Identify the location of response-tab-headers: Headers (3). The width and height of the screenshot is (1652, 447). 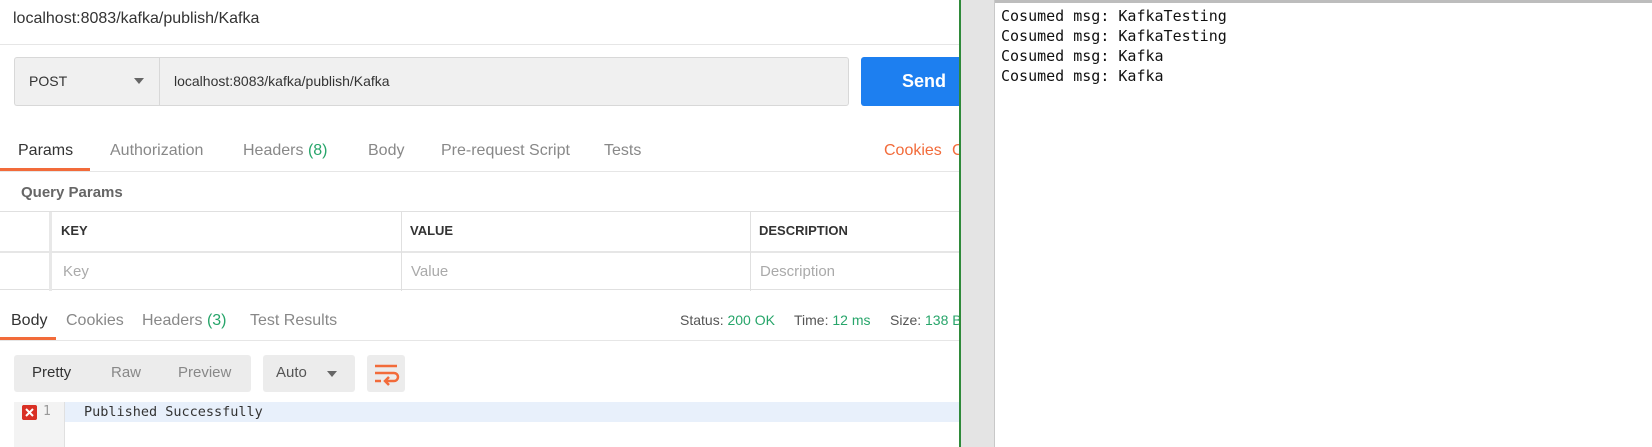
(184, 321).